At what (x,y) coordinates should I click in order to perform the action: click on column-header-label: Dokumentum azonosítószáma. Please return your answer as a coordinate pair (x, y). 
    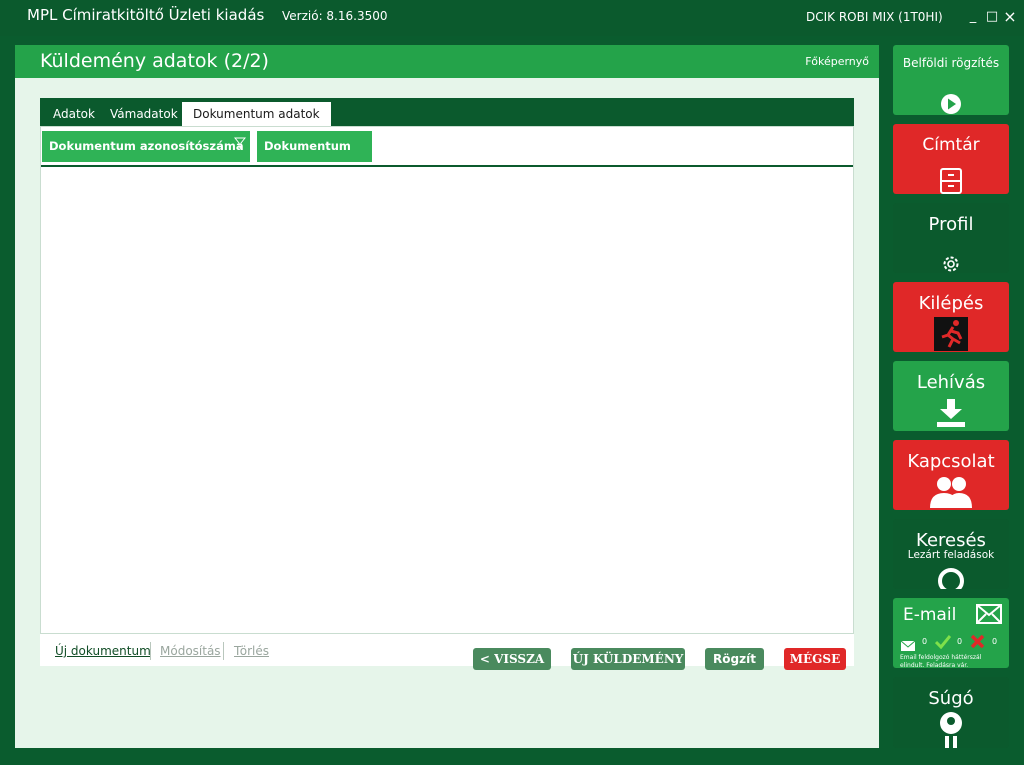
    Looking at the image, I should click on (146, 146).